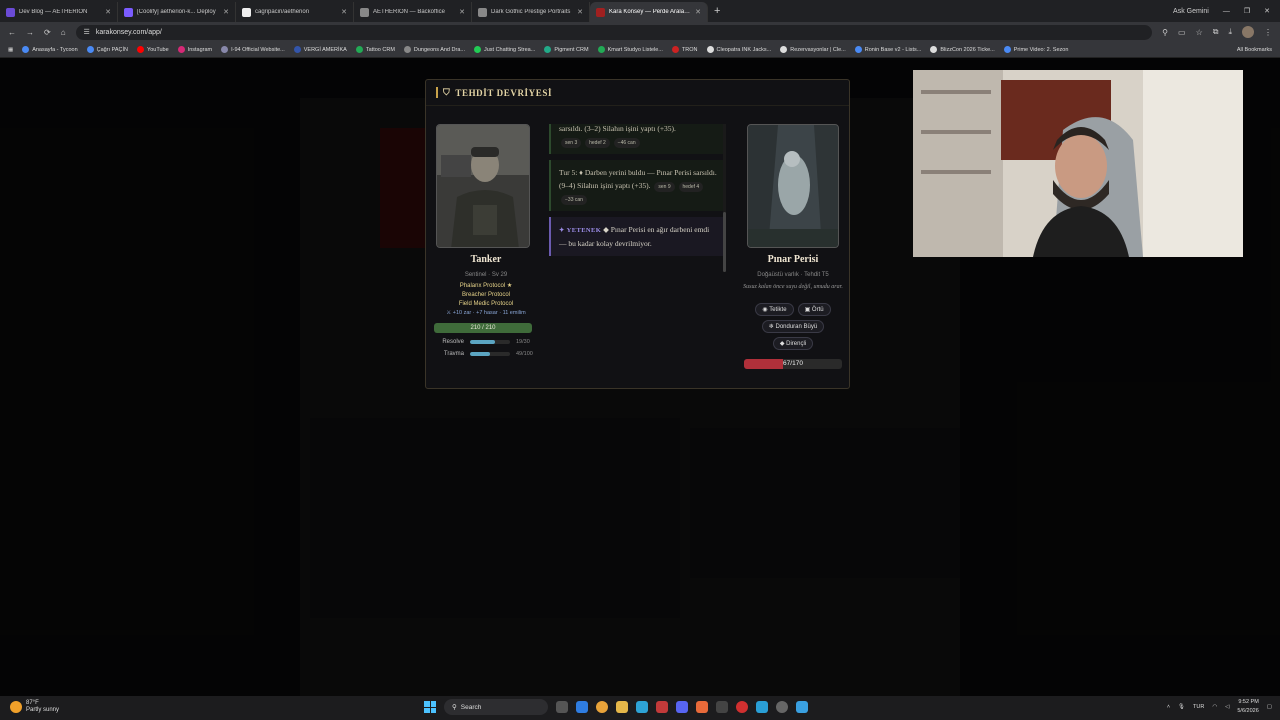 The image size is (1280, 720). Describe the element at coordinates (1041, 49) in the screenshot. I see `bookmark-label: Prime Video: 2. Sezon` at that location.